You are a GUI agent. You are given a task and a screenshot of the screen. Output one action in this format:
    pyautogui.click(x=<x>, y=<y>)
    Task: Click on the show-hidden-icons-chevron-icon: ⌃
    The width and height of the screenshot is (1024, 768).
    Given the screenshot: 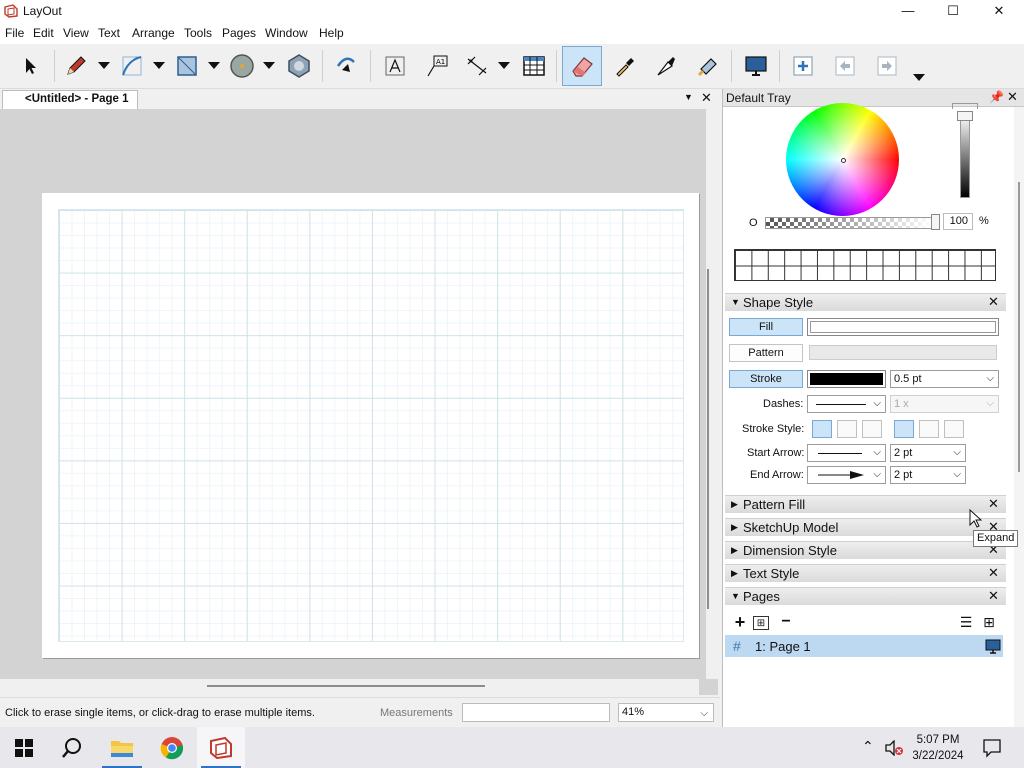 What is the action you would take?
    pyautogui.click(x=868, y=746)
    